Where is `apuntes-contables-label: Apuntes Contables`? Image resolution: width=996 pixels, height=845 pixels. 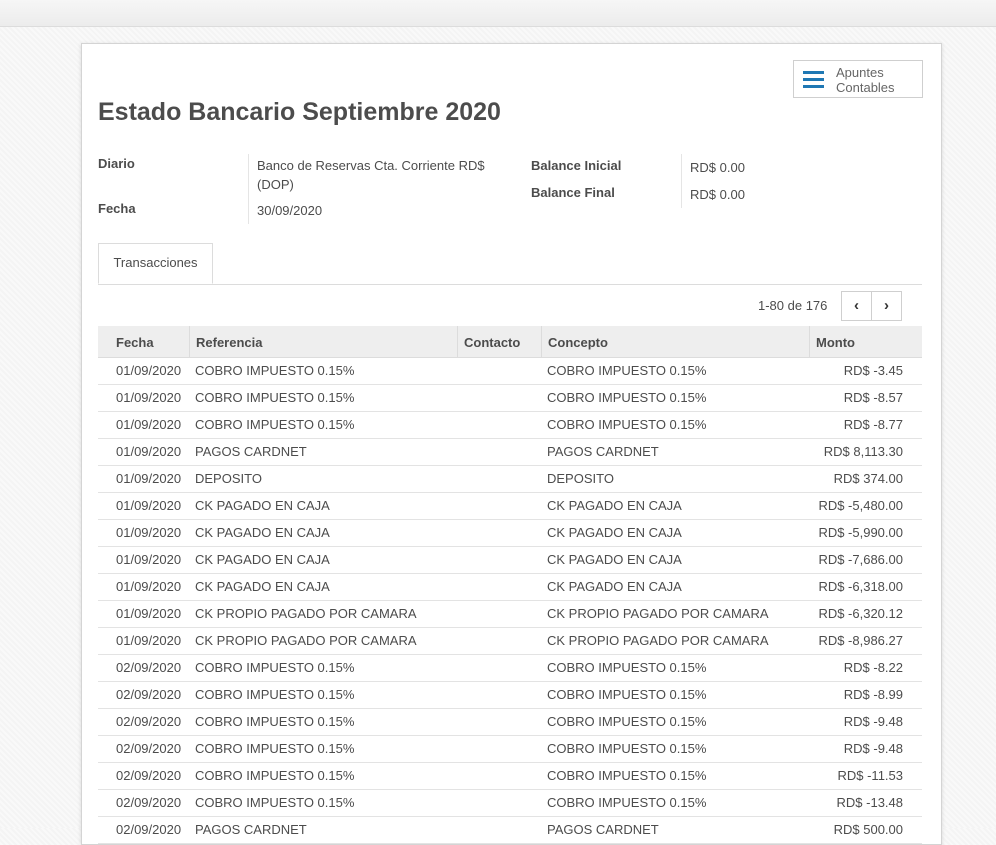 apuntes-contables-label: Apuntes Contables is located at coordinates (865, 80).